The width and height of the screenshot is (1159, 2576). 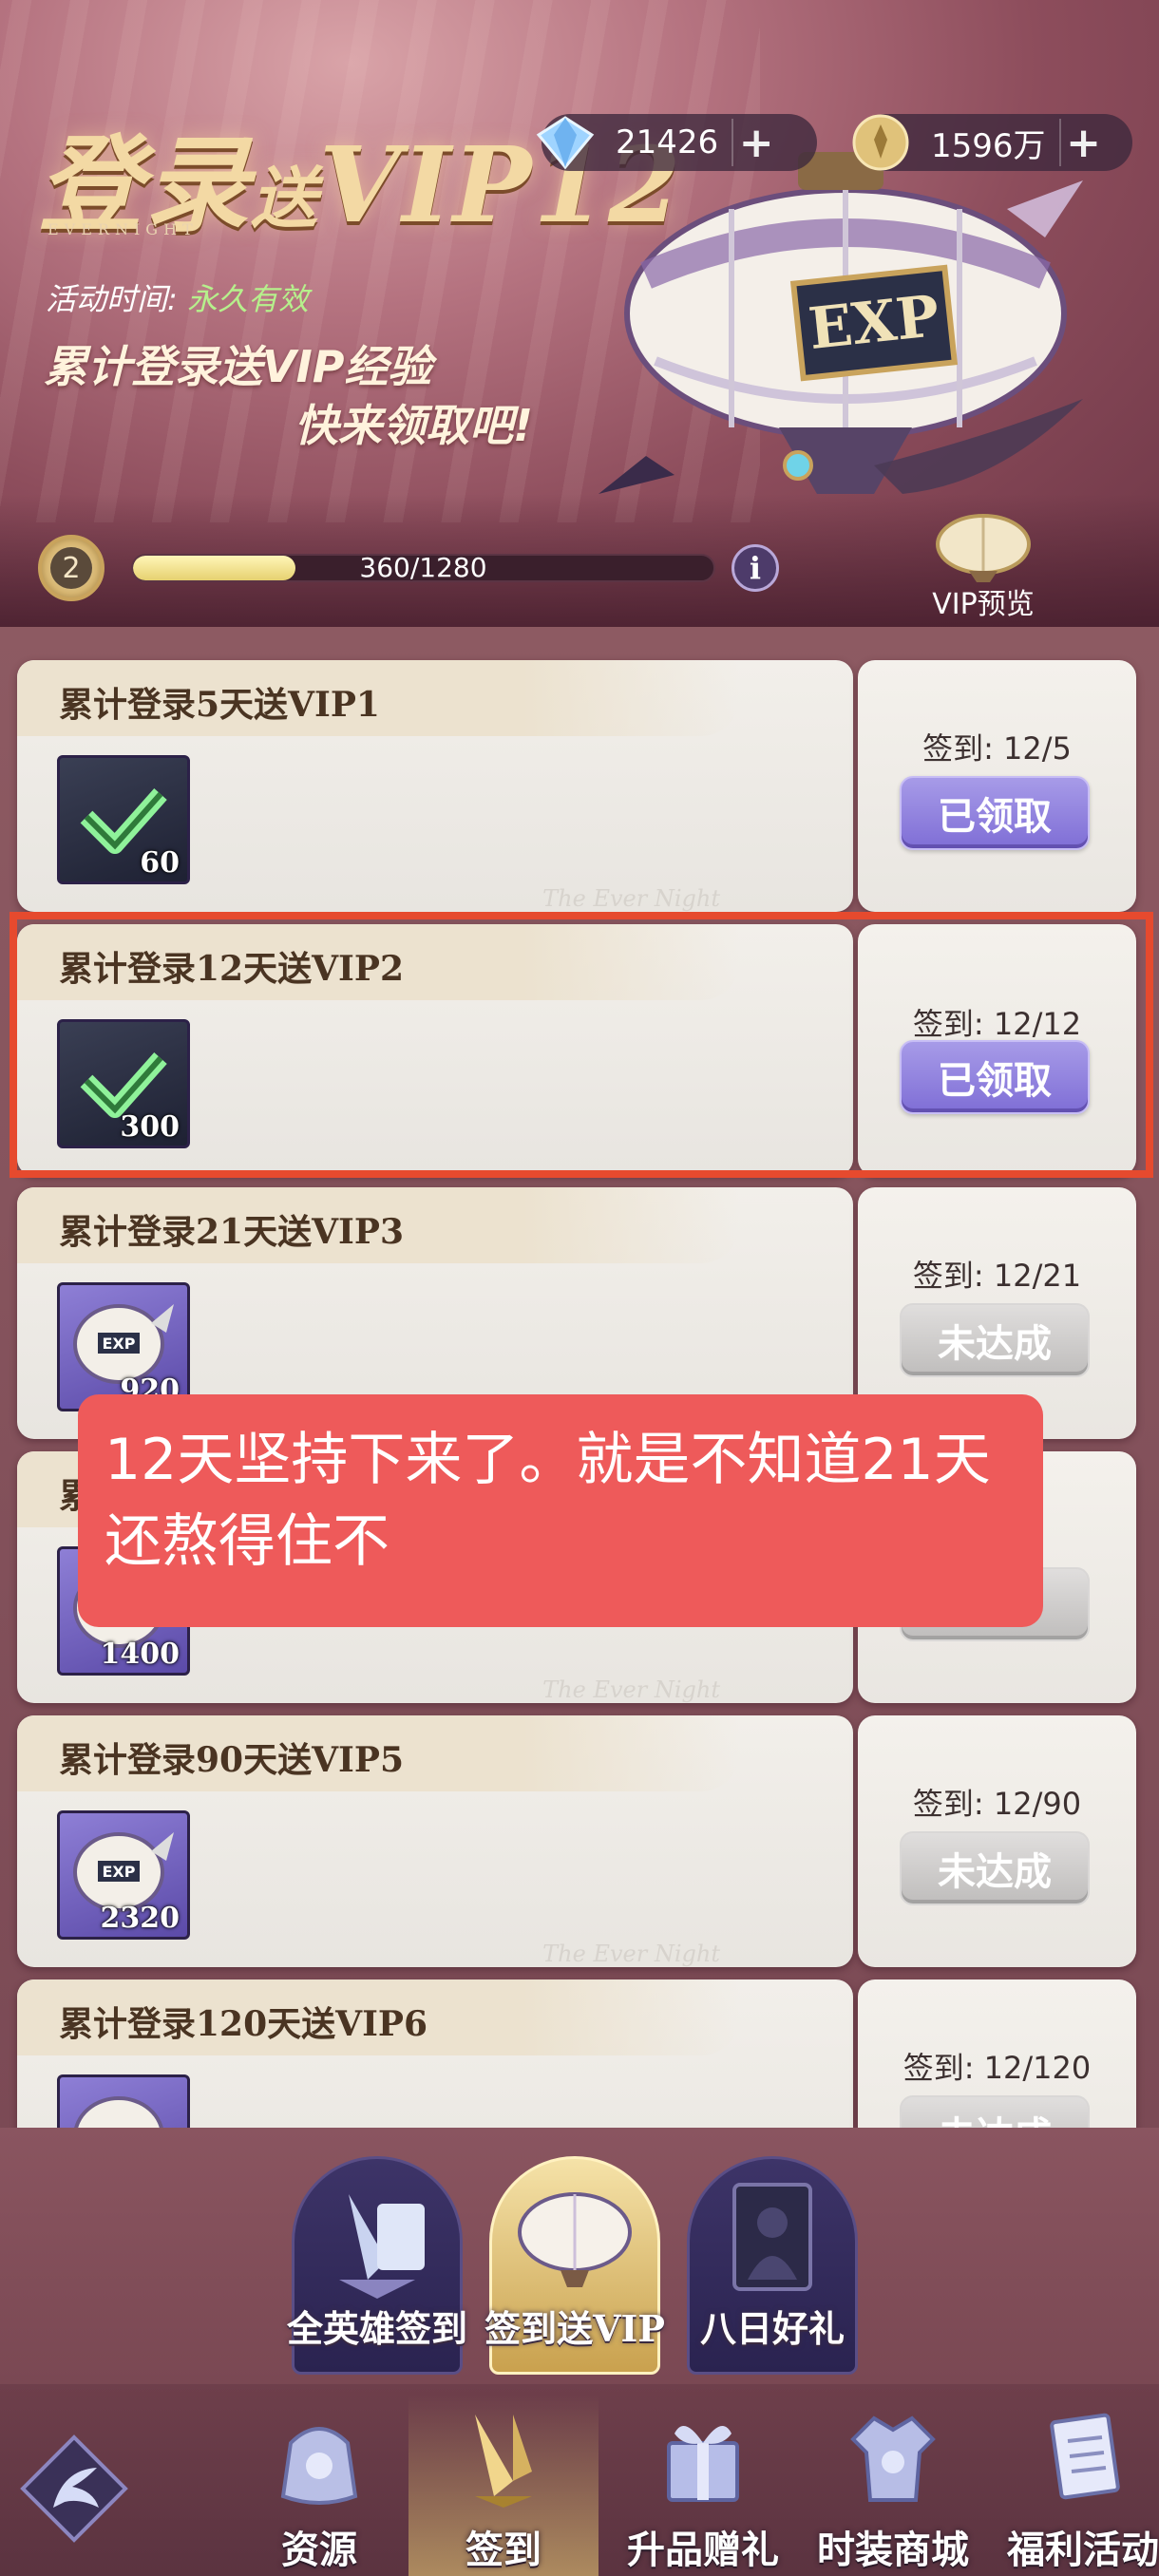 What do you see at coordinates (247, 299) in the screenshot?
I see `activity-value: 永久有效` at bounding box center [247, 299].